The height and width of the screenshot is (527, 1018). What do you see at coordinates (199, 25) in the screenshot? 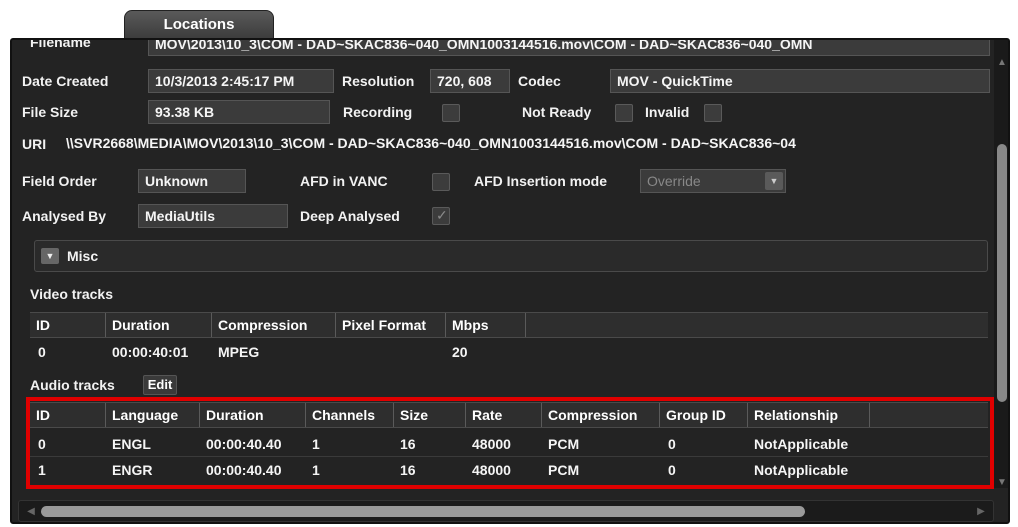
I see `tab-locations: Locations` at bounding box center [199, 25].